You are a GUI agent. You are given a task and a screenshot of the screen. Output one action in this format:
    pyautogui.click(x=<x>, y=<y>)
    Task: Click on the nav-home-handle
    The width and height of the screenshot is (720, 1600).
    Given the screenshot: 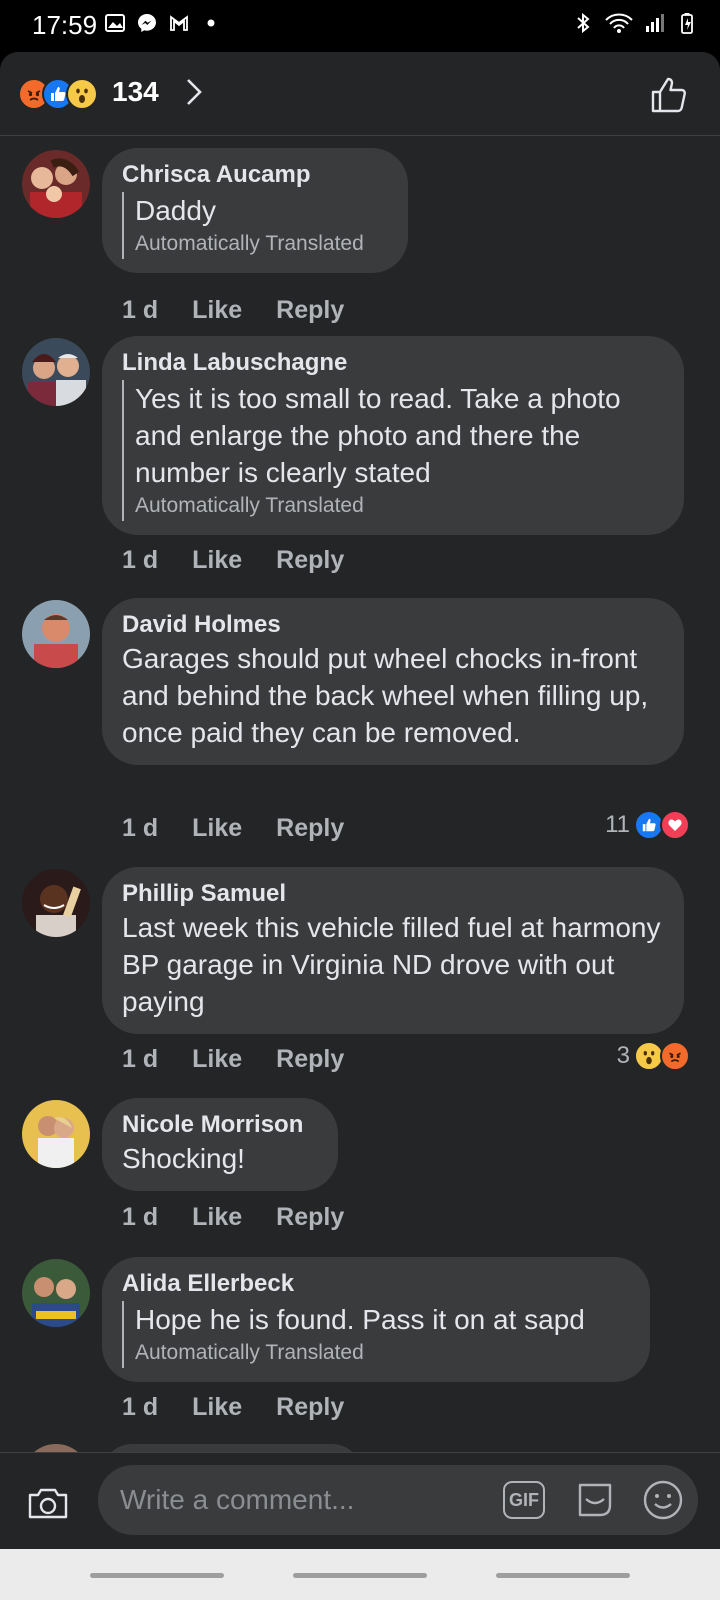 What is the action you would take?
    pyautogui.click(x=360, y=1575)
    